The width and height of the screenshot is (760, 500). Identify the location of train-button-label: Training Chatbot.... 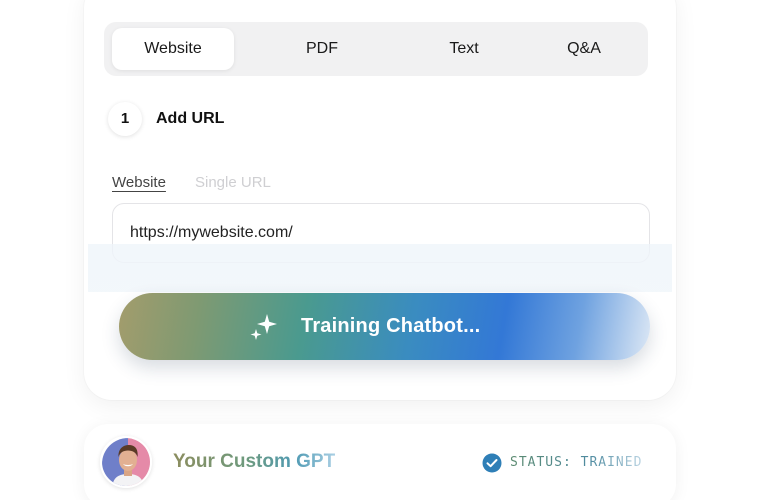
(391, 326).